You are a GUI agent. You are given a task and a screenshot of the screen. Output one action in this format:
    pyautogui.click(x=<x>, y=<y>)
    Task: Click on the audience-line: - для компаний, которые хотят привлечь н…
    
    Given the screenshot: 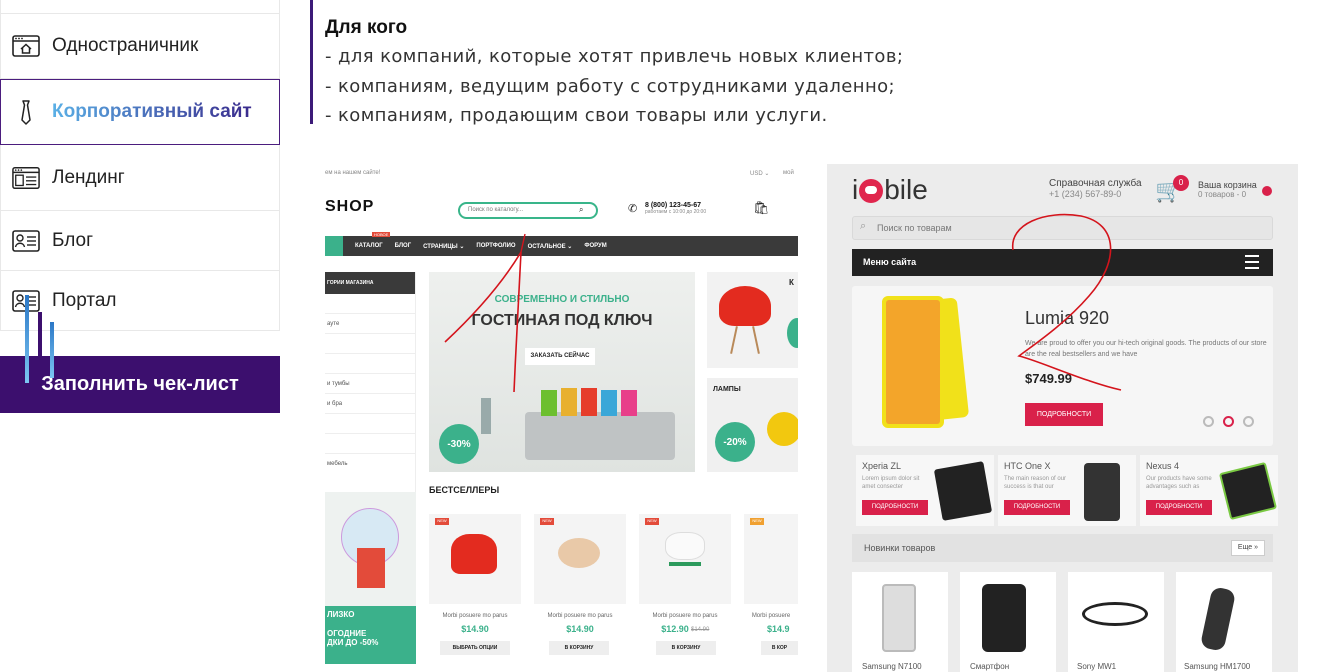 What is the action you would take?
    pyautogui.click(x=614, y=56)
    